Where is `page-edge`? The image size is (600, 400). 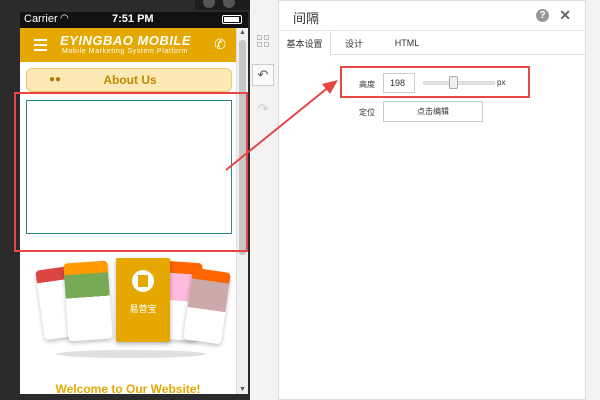 page-edge is located at coordinates (593, 200).